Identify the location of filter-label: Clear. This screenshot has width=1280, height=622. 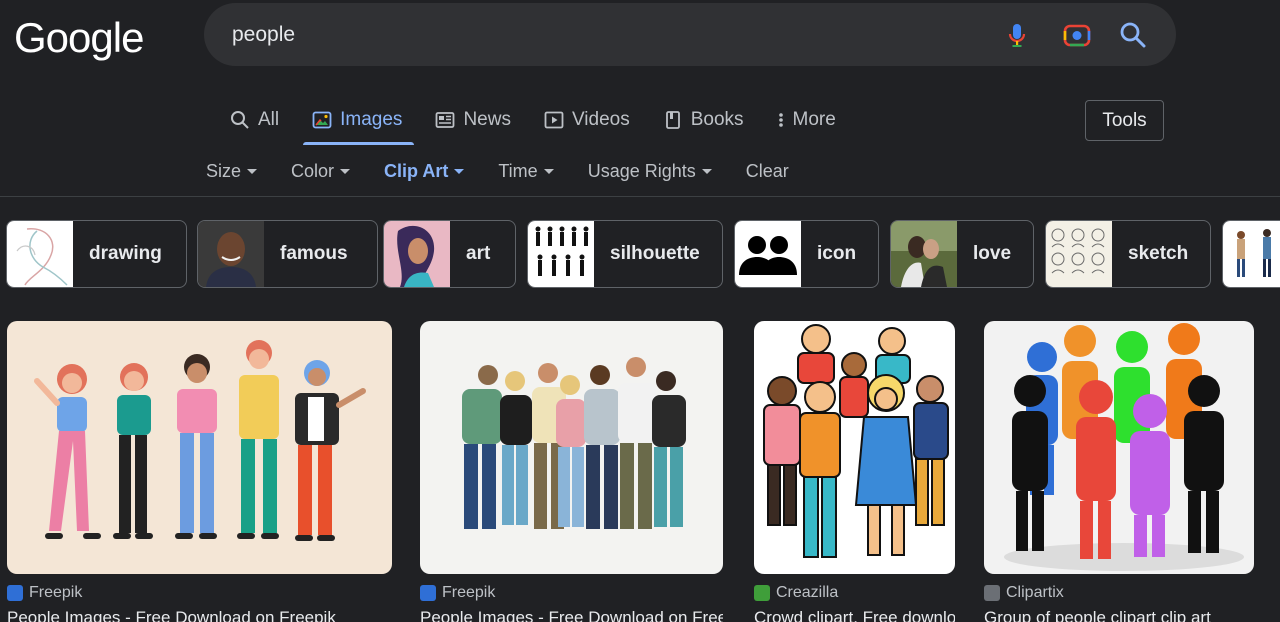
(767, 170).